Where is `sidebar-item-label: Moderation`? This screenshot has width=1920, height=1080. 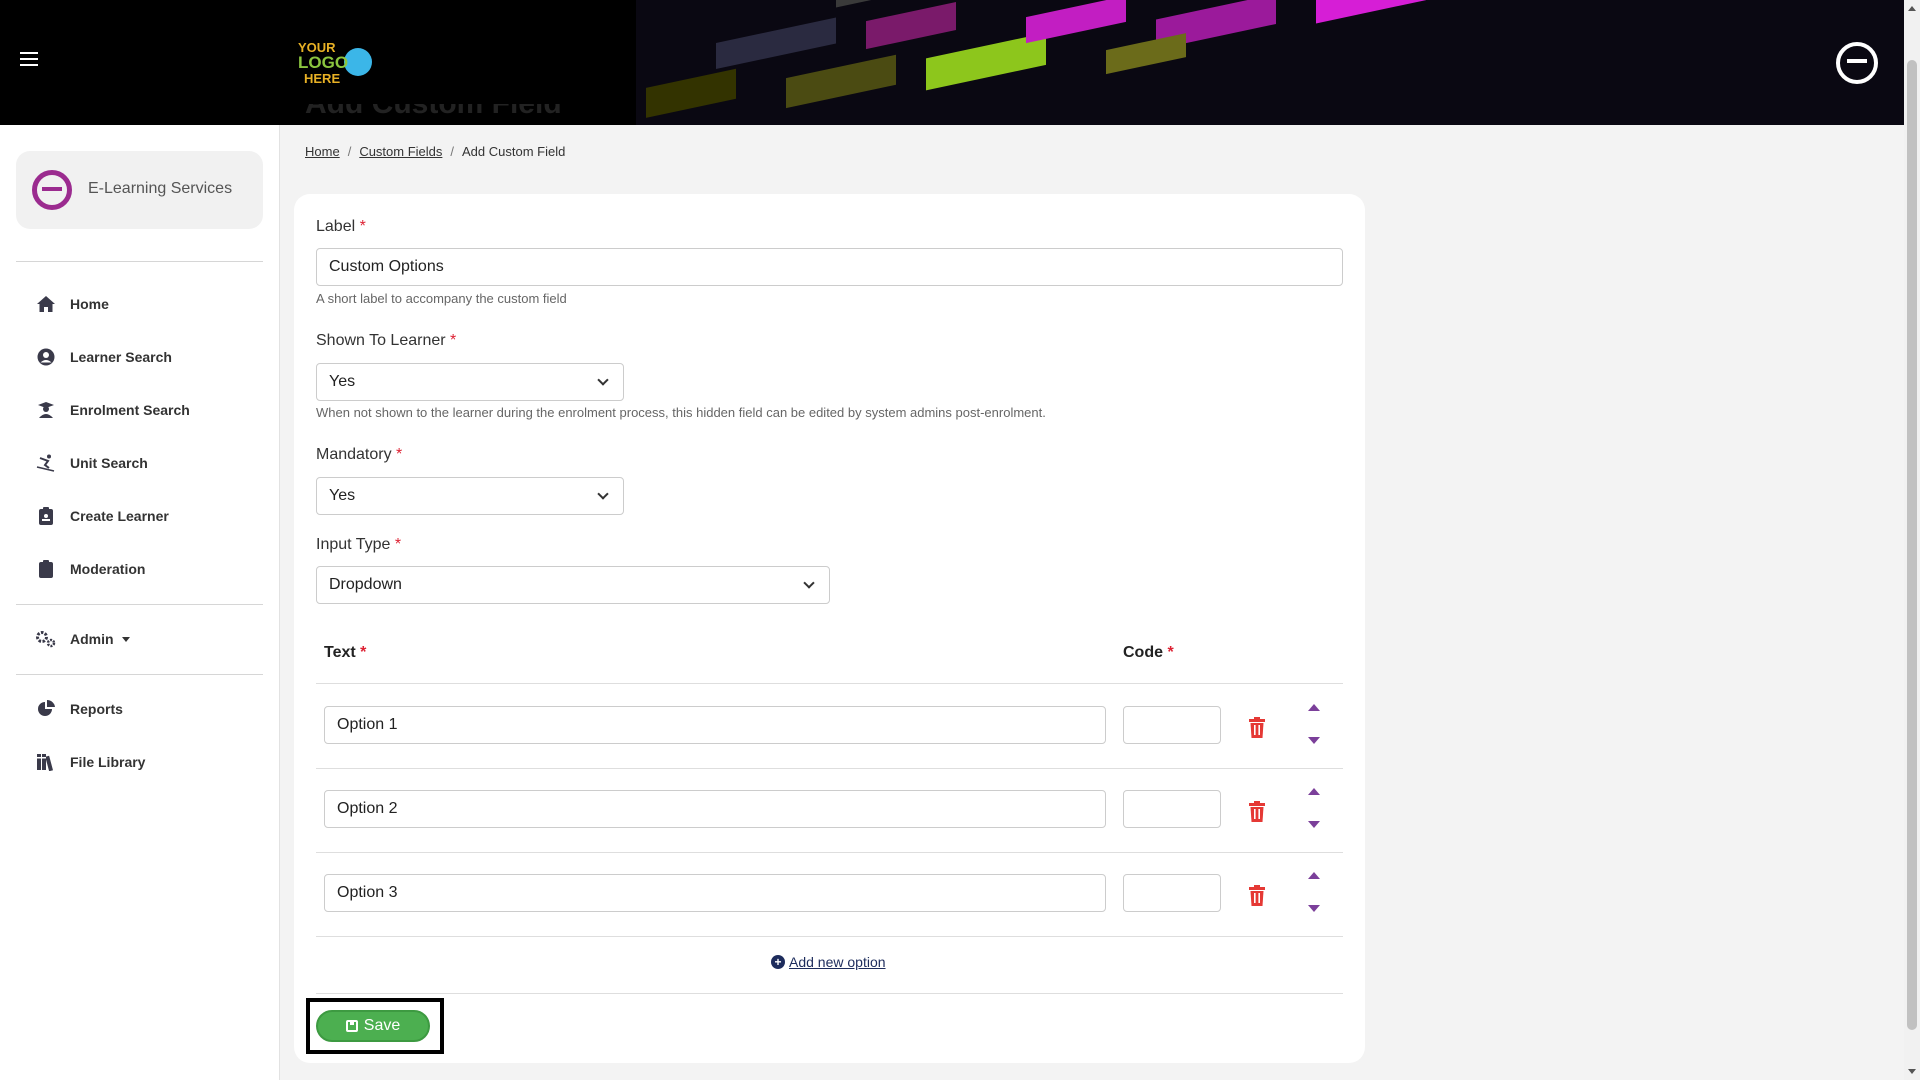
sidebar-item-label: Moderation is located at coordinates (108, 569).